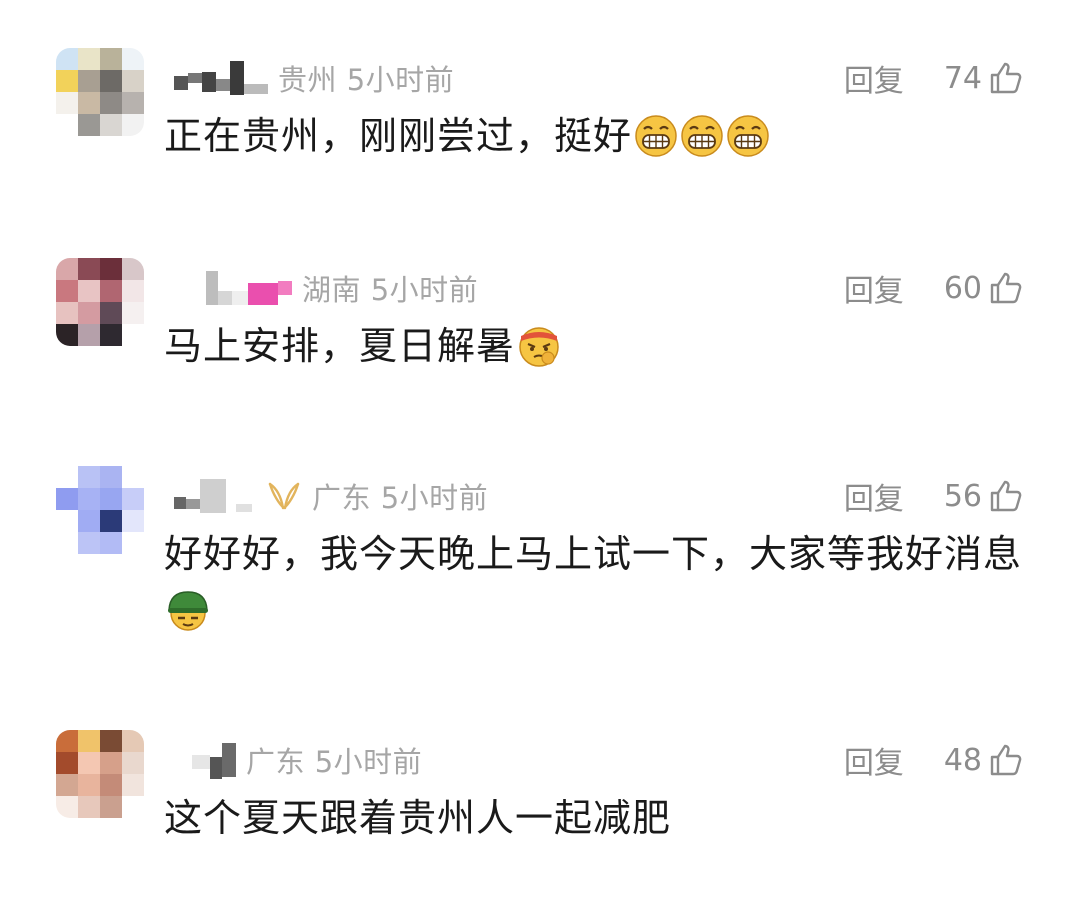 The width and height of the screenshot is (1080, 913). What do you see at coordinates (594, 346) in the screenshot?
I see `comment-text: 马上安排，夏日解暑` at bounding box center [594, 346].